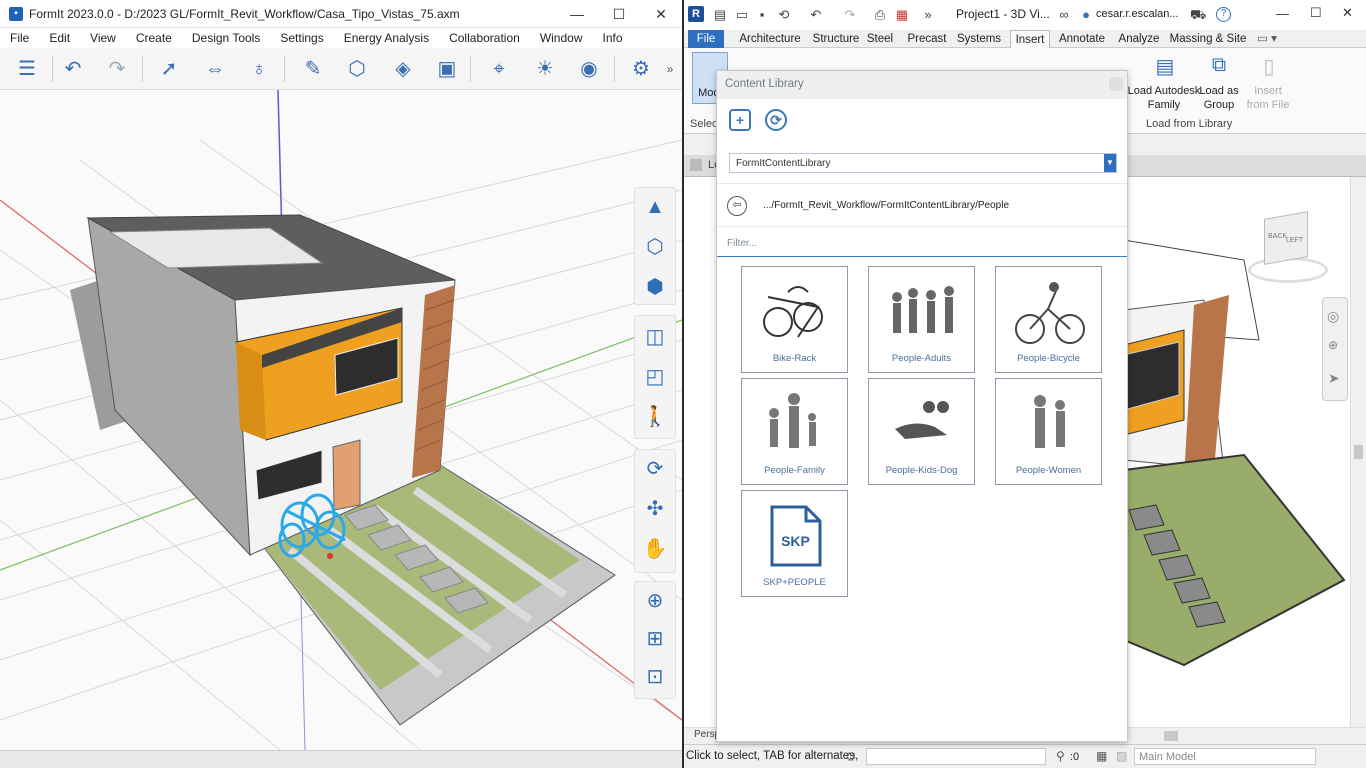 Image resolution: width=1366 pixels, height=768 pixels. Describe the element at coordinates (589, 69) in the screenshot. I see `camera-icon: ◉` at that location.